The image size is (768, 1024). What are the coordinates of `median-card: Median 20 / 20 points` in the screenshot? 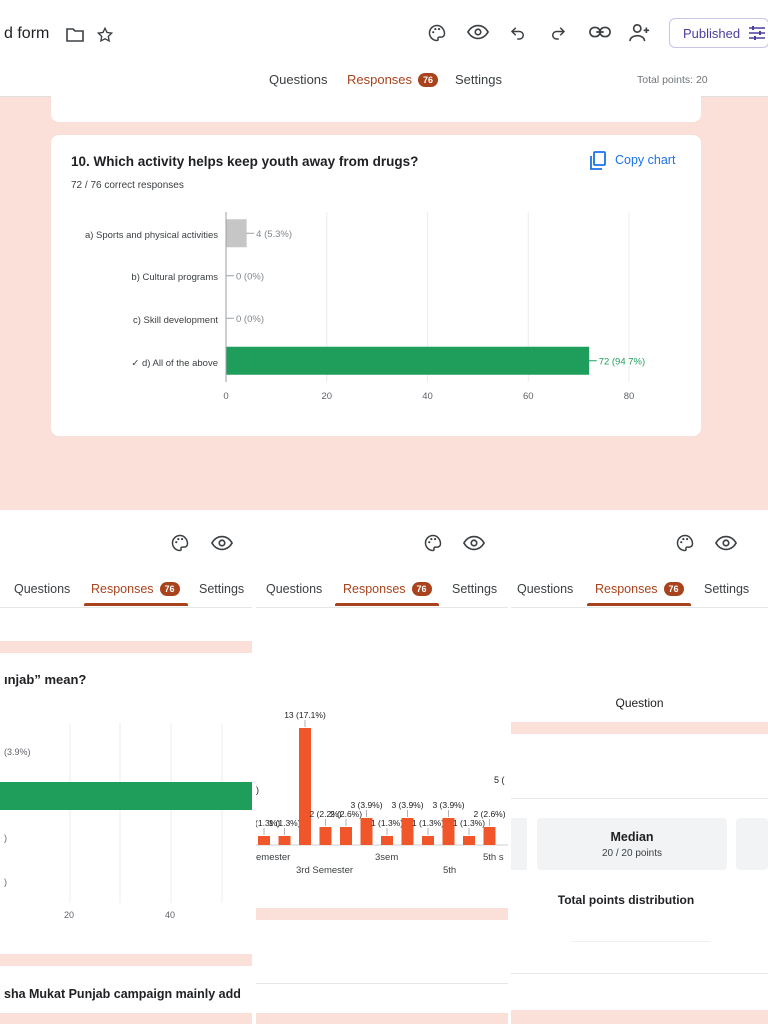 It's located at (632, 844).